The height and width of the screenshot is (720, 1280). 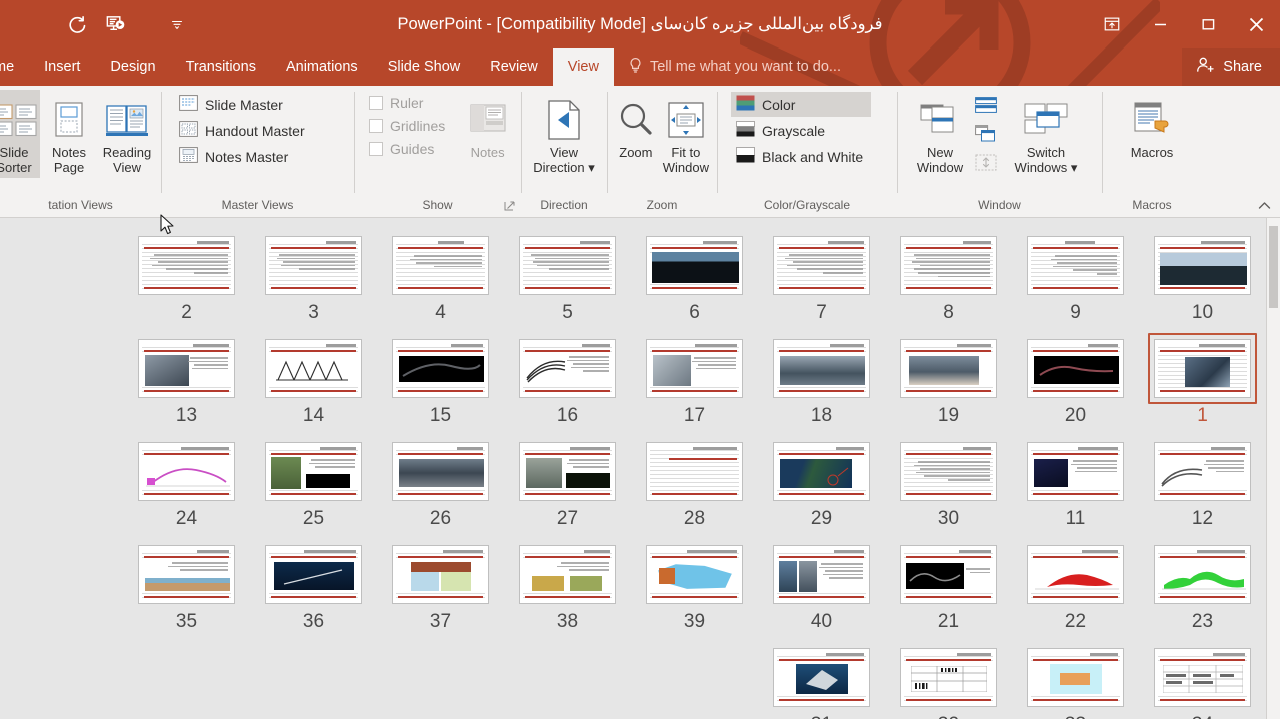 What do you see at coordinates (1264, 205) in the screenshot?
I see `collapse-ribbon-button` at bounding box center [1264, 205].